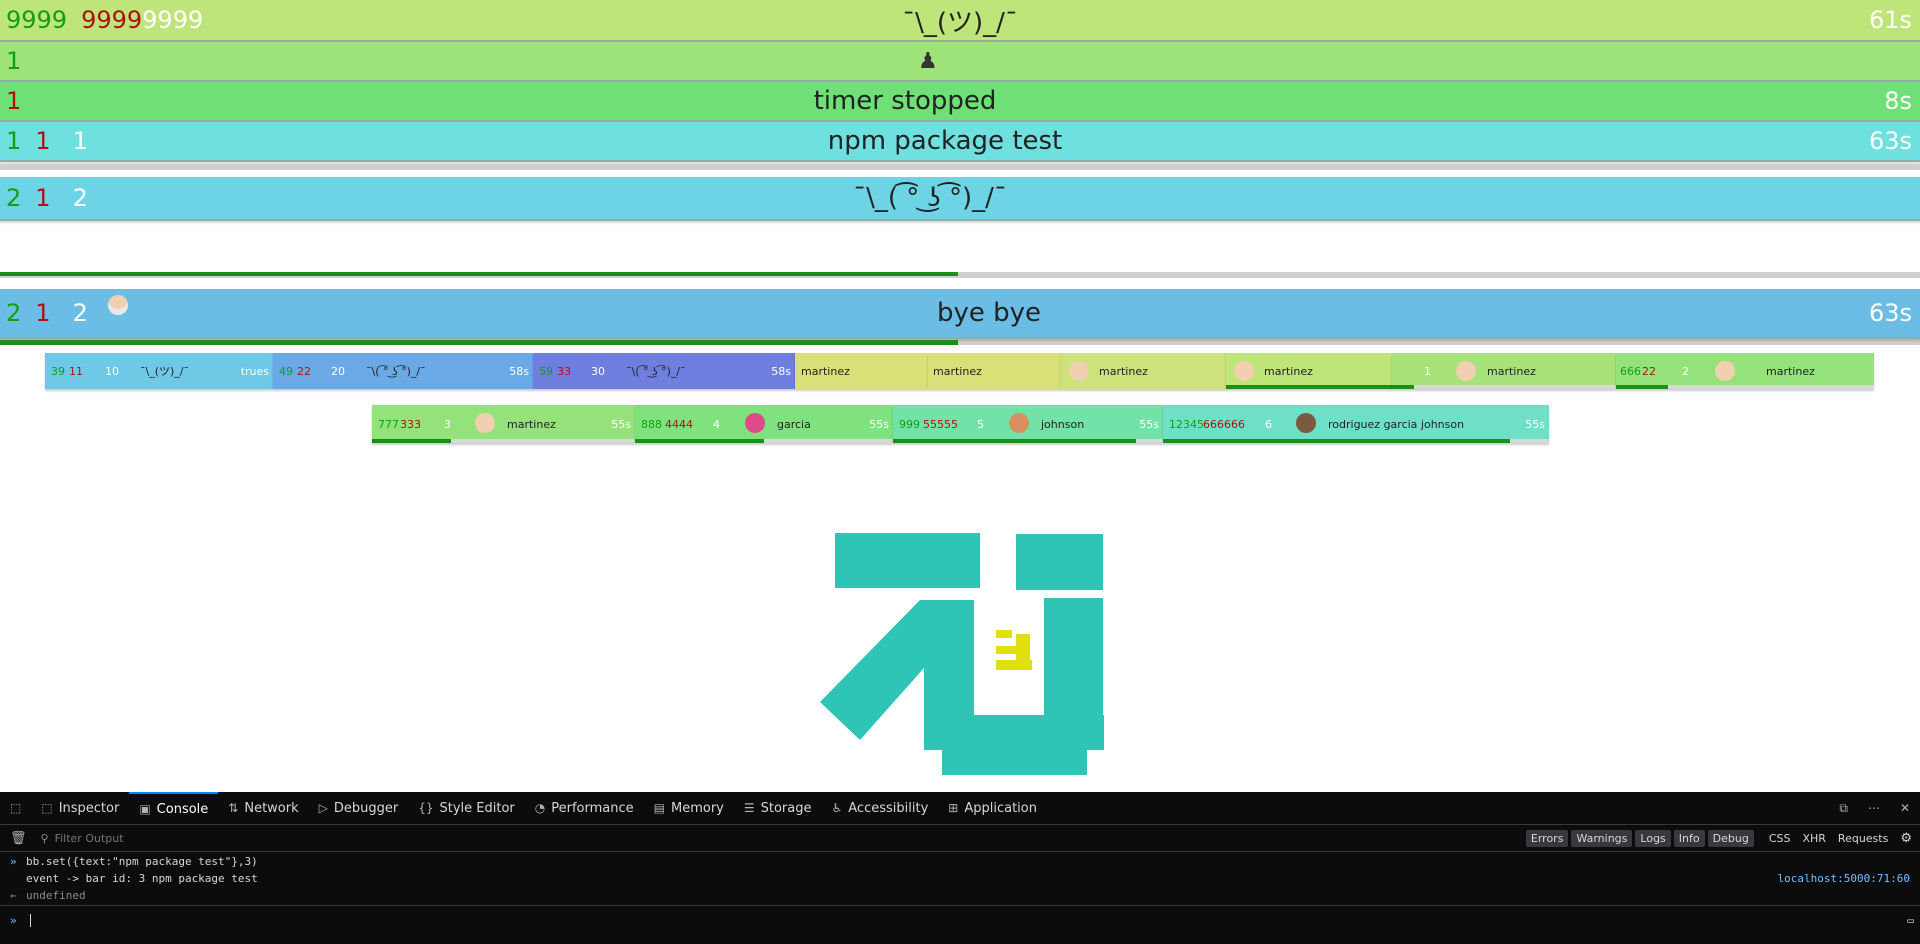 The image size is (1920, 944). What do you see at coordinates (1905, 808) in the screenshot?
I see `close-devtools-button: ✕` at bounding box center [1905, 808].